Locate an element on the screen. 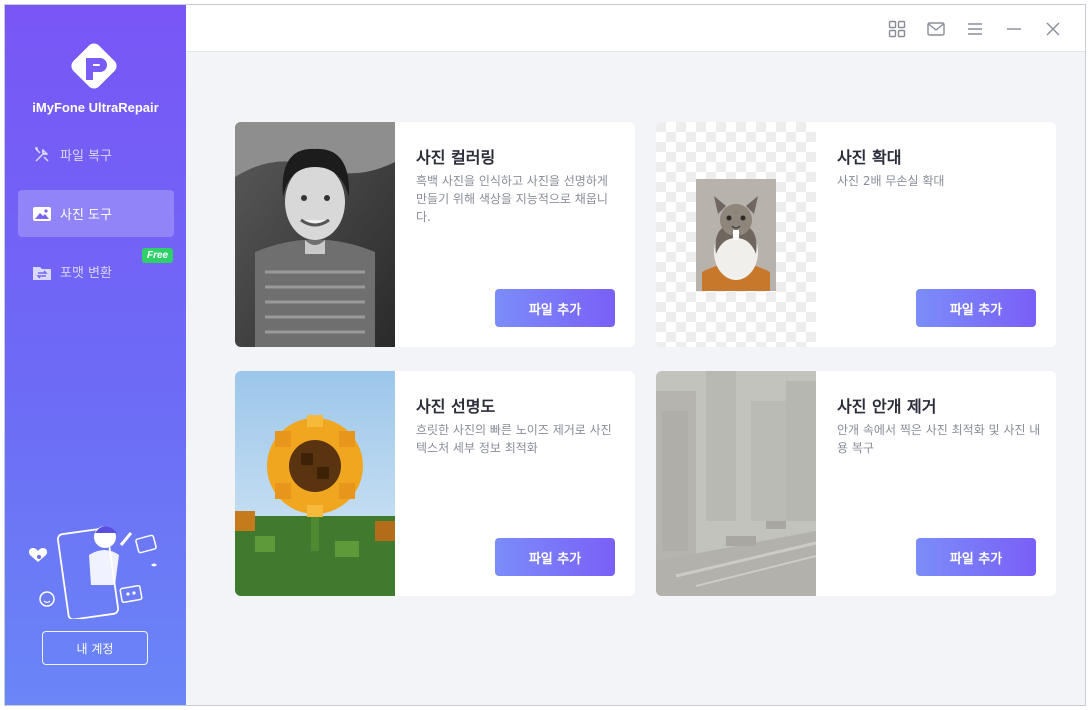 The width and height of the screenshot is (1090, 710). title-bar is located at coordinates (635, 28).